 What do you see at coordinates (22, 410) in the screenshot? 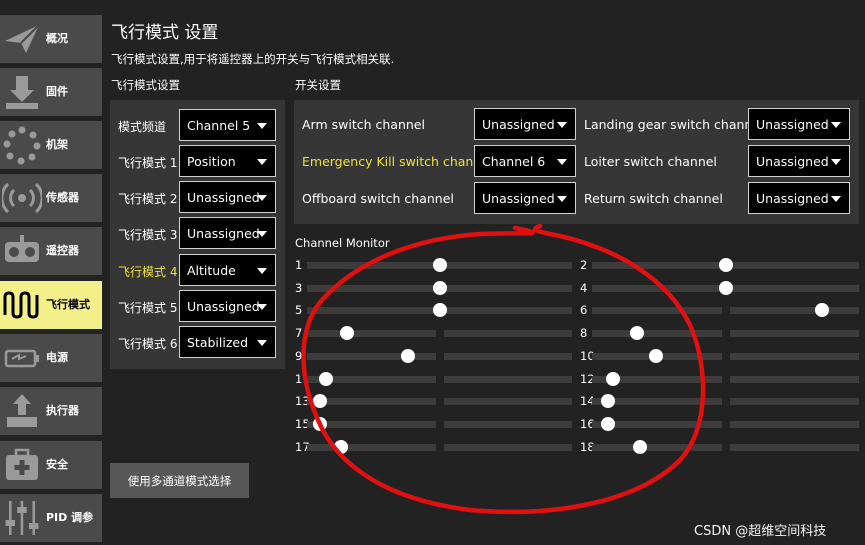
I see `actuator-icon` at bounding box center [22, 410].